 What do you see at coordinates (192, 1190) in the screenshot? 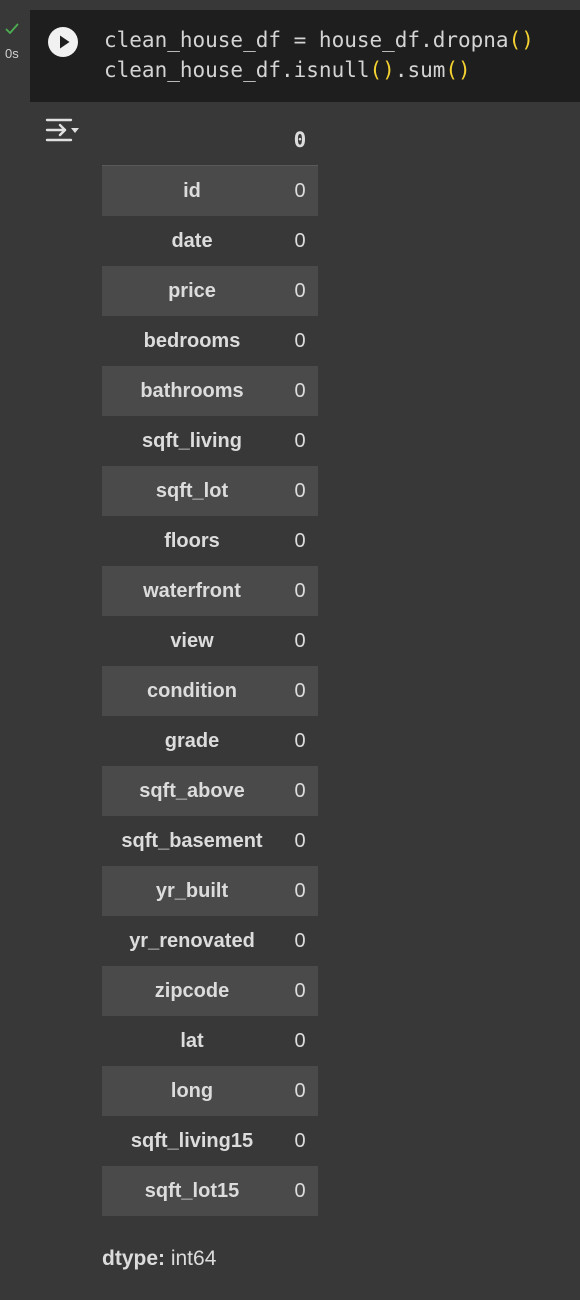
I see `row-label: sqft_lot15` at bounding box center [192, 1190].